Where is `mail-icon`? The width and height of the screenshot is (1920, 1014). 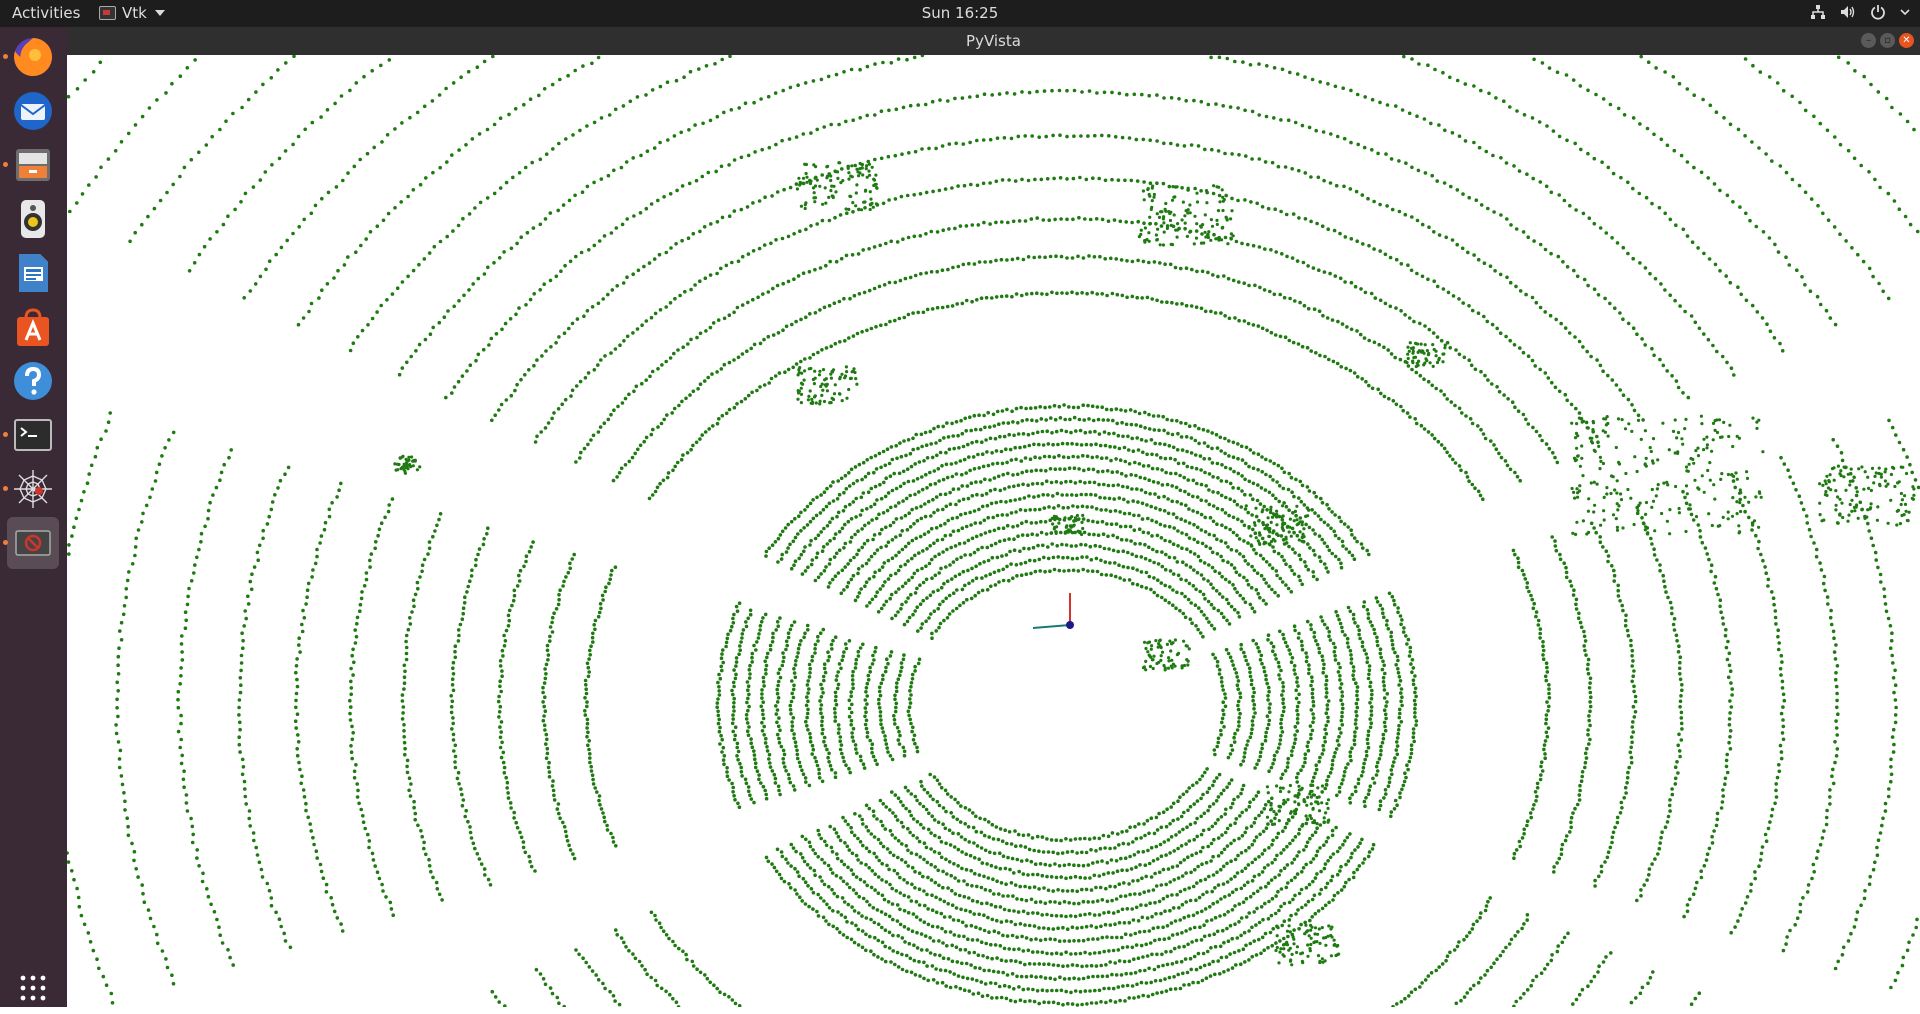 mail-icon is located at coordinates (33, 111).